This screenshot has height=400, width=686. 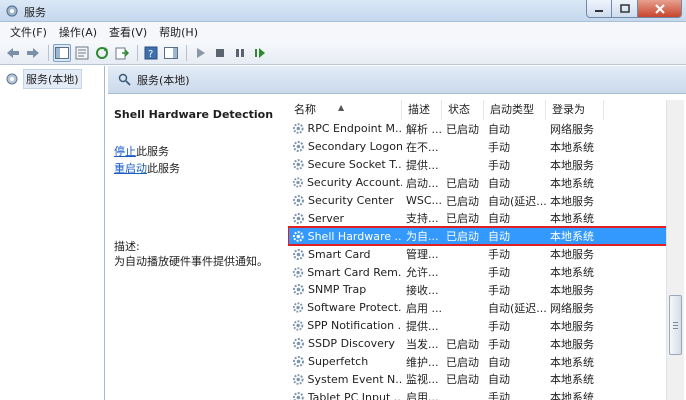 What do you see at coordinates (499, 362) in the screenshot?
I see `cell-startup-type: 自动` at bounding box center [499, 362].